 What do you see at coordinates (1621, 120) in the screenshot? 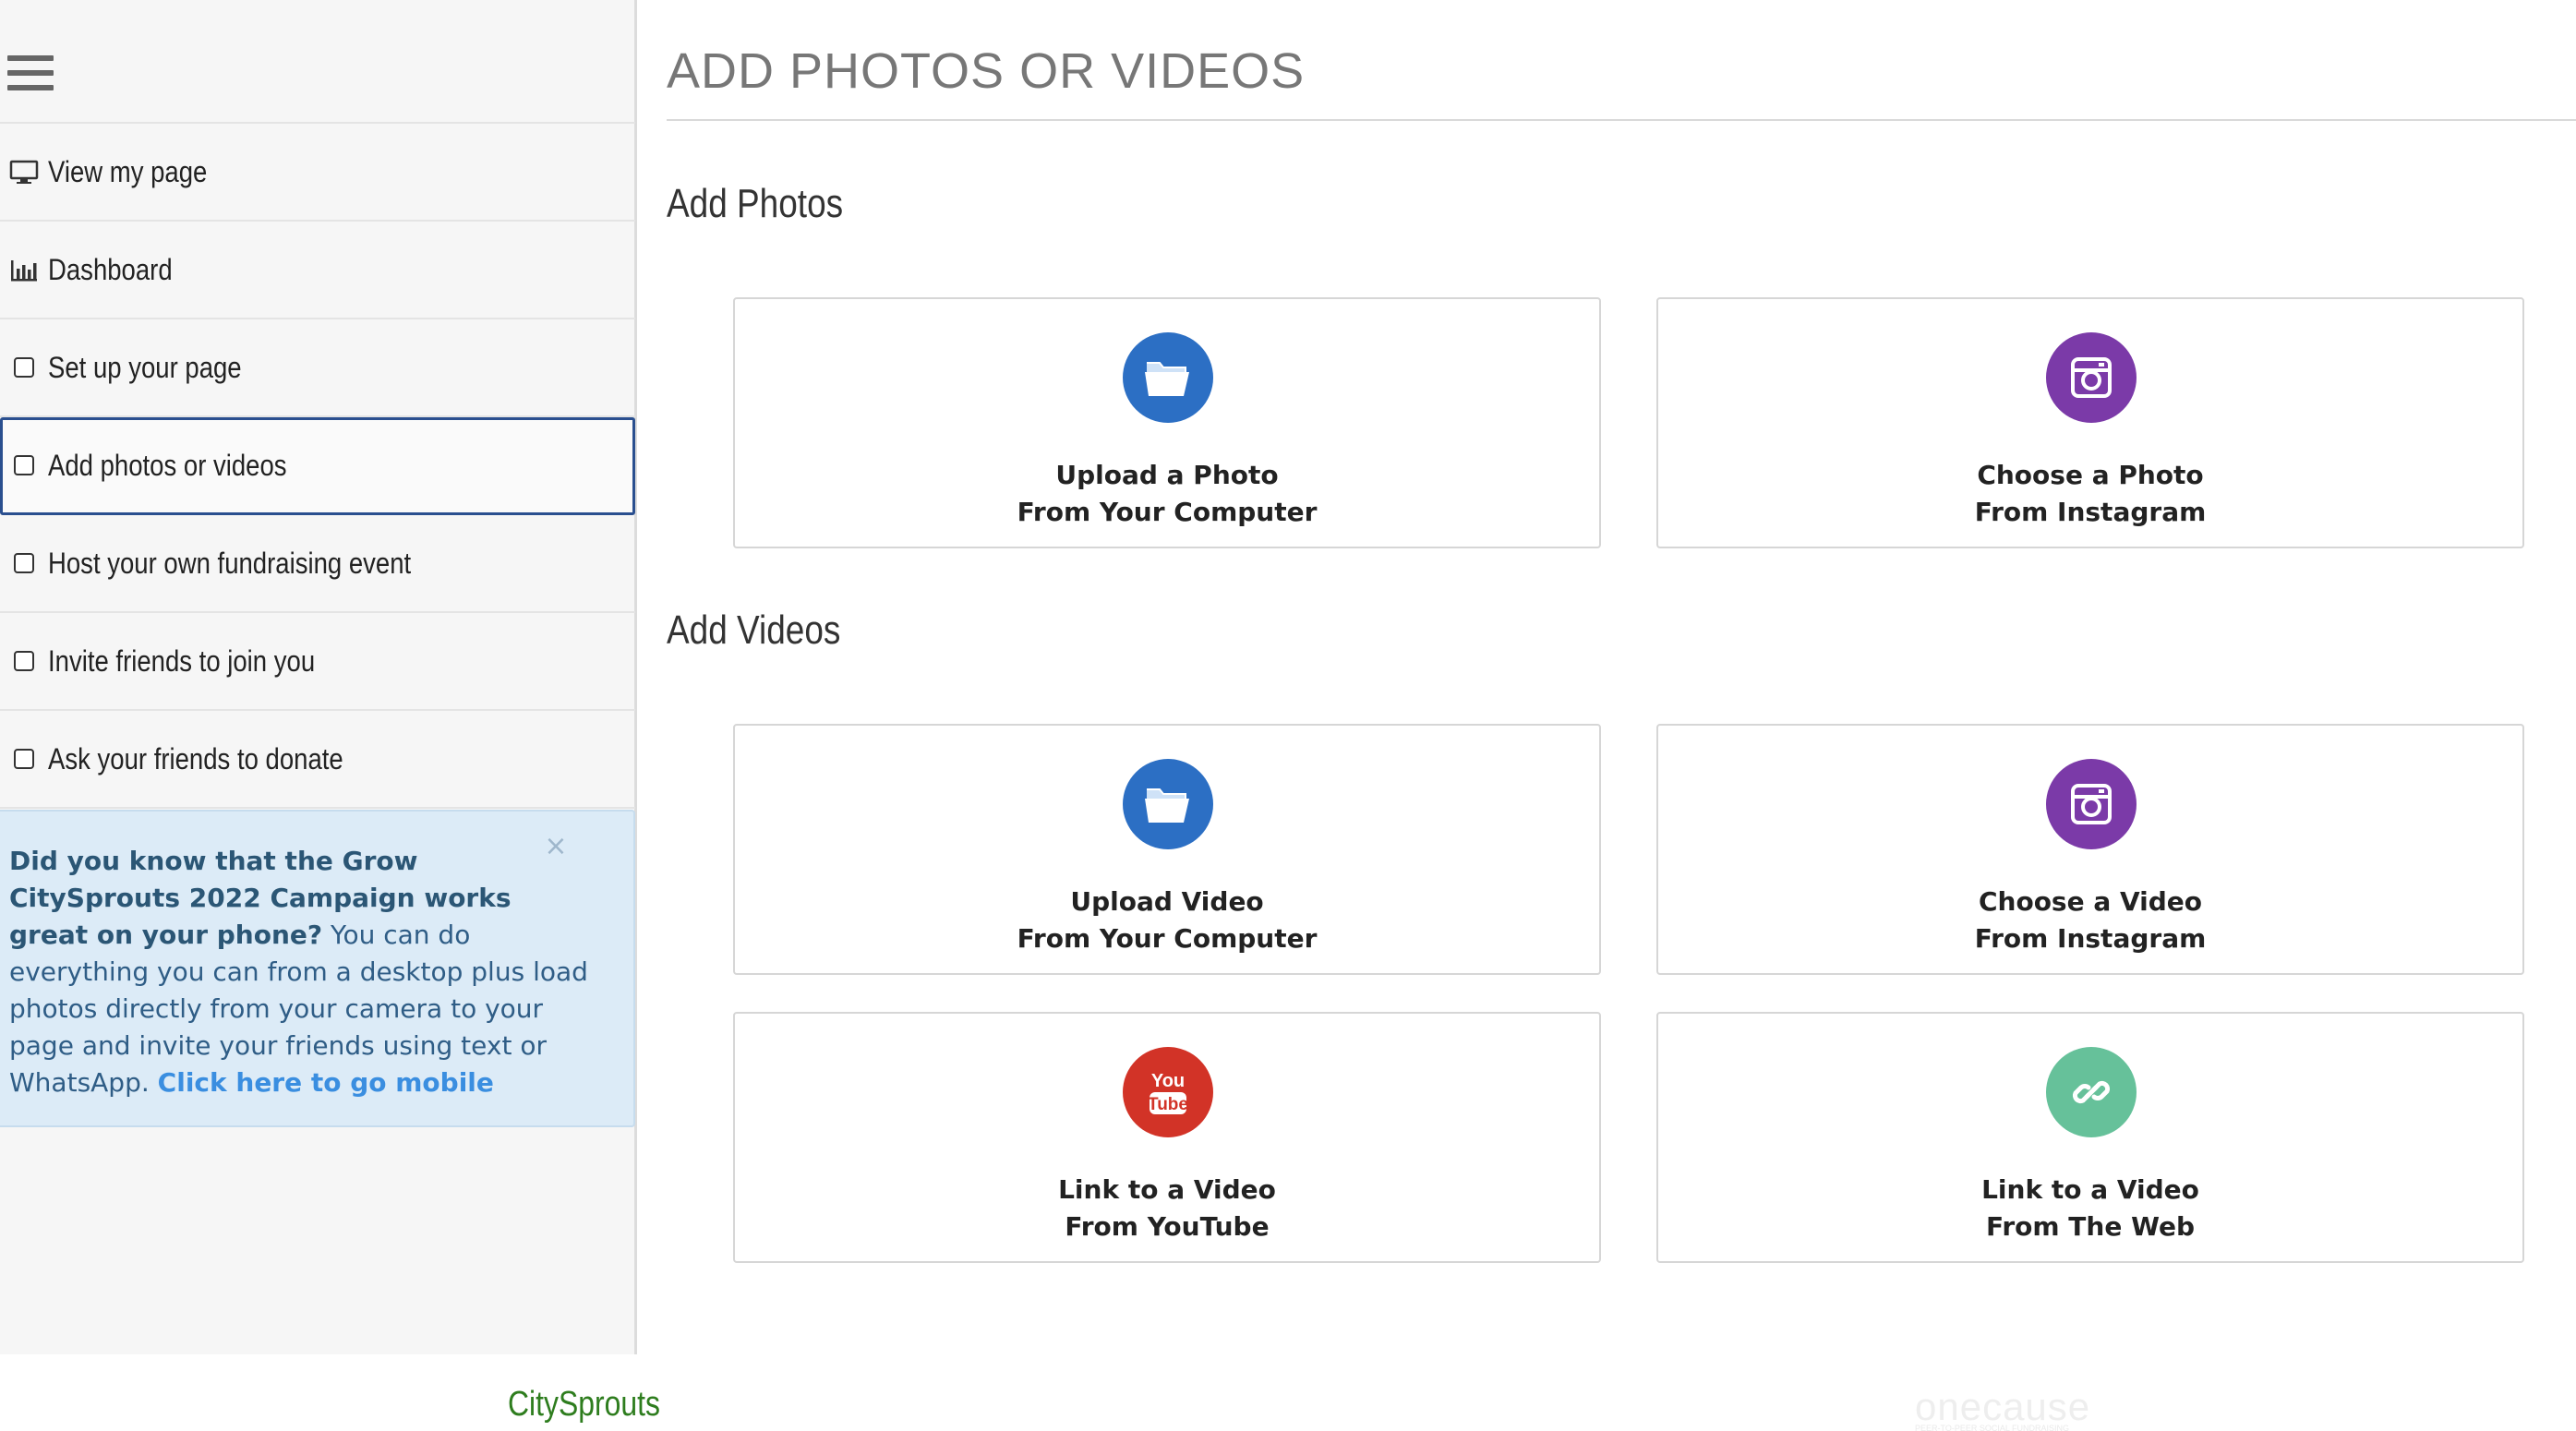
I see `divider` at bounding box center [1621, 120].